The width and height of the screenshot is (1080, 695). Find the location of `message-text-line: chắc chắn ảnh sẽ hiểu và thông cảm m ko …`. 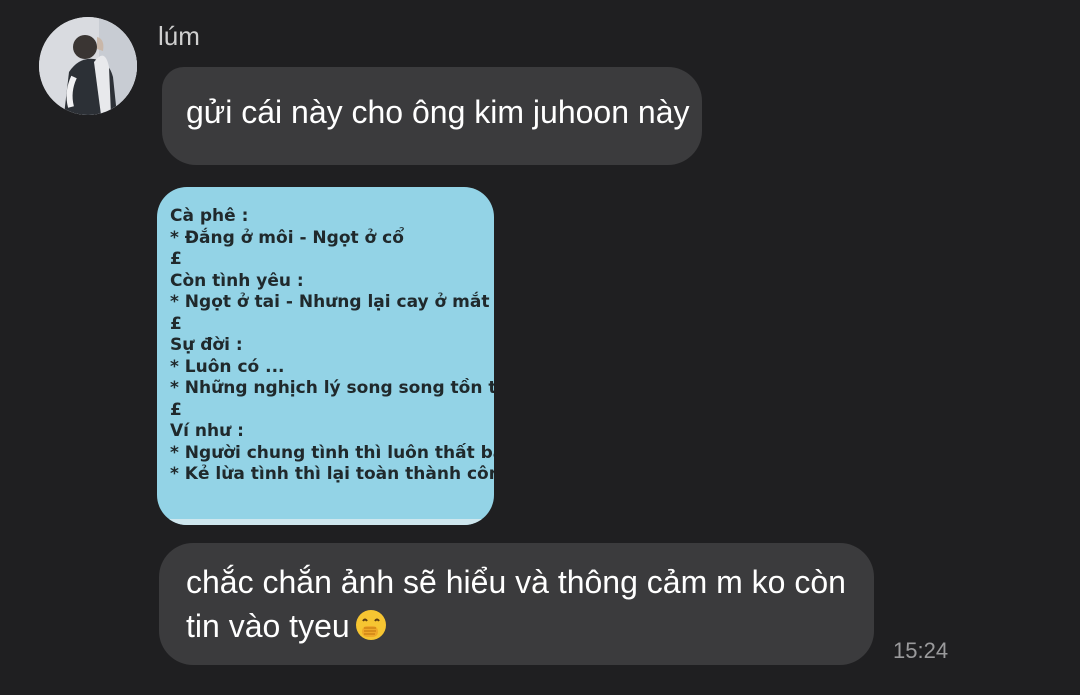

message-text-line: chắc chắn ảnh sẽ hiểu và thông cảm m ko … is located at coordinates (516, 582).